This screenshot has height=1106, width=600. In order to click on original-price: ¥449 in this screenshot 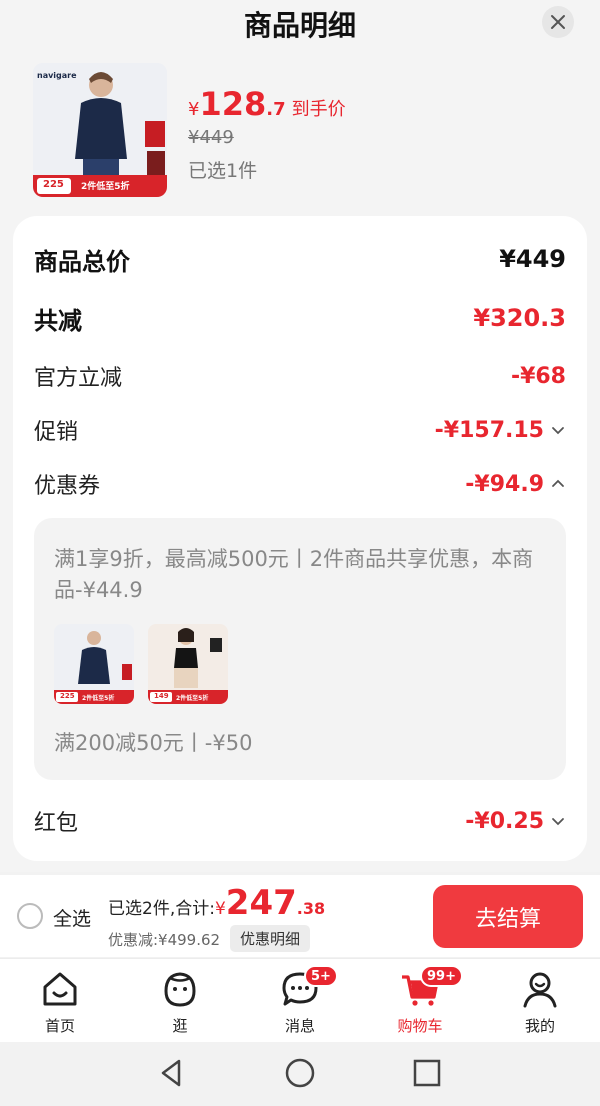, I will do `click(211, 137)`.